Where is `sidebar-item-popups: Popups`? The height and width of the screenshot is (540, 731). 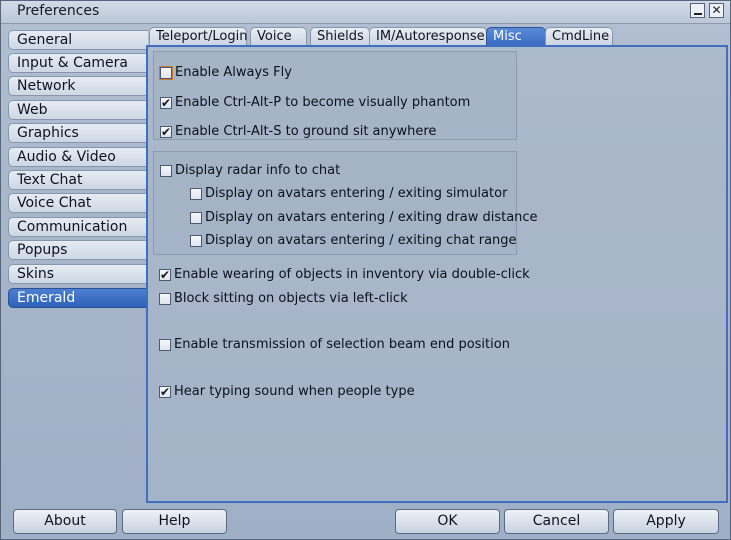 sidebar-item-popups: Popups is located at coordinates (78, 250).